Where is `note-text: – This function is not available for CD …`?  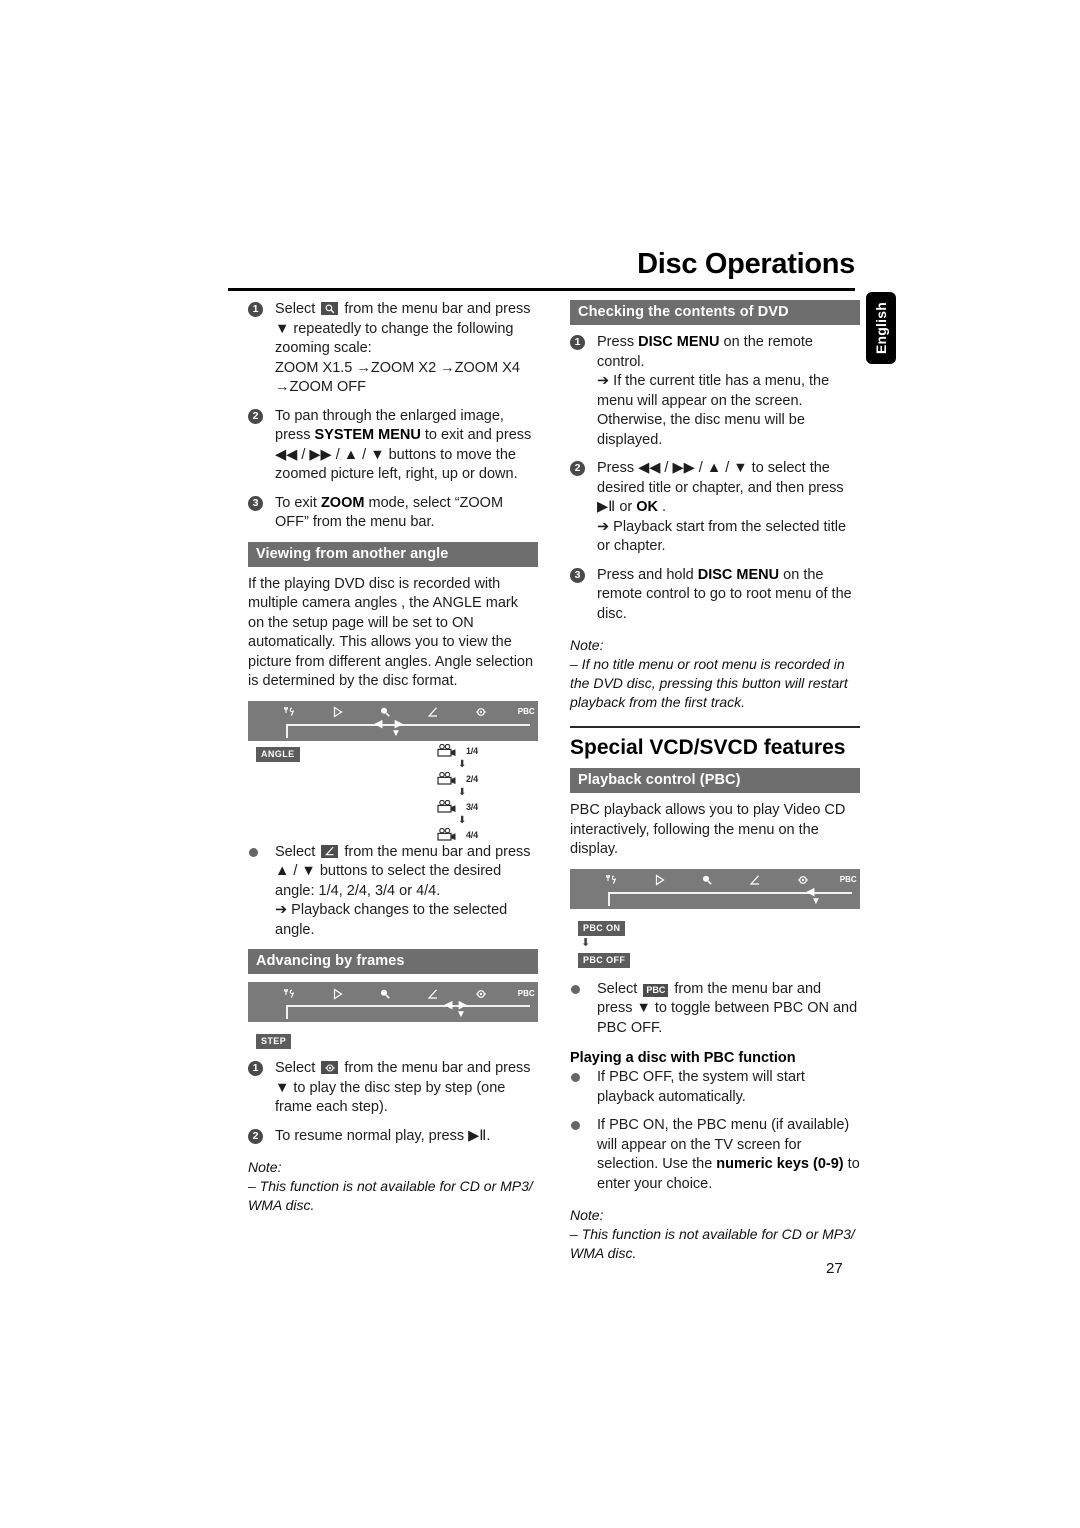
note-text: – This function is not available for CD … is located at coordinates (712, 1243).